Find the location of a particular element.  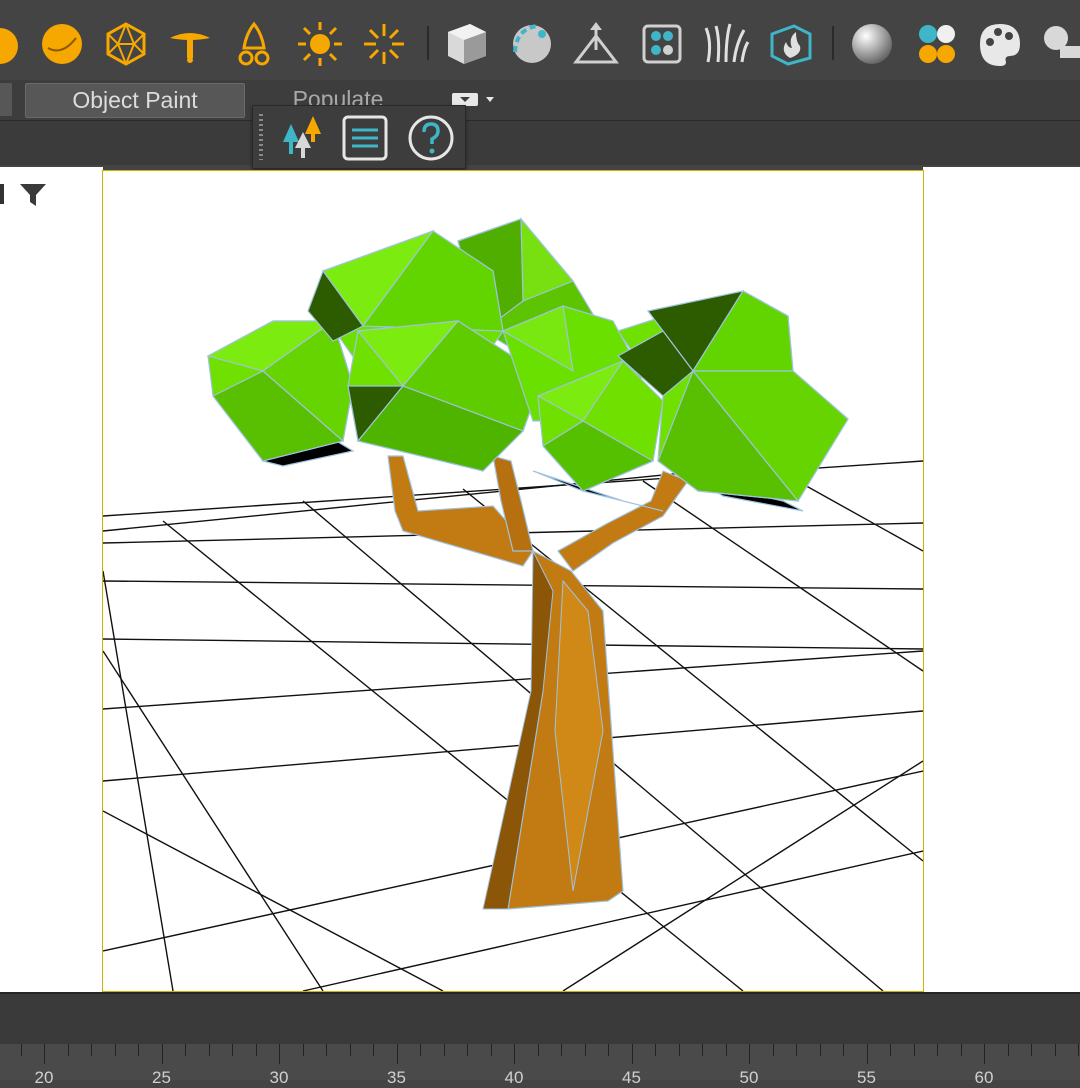

paint-palette-icon is located at coordinates (1000, 44).